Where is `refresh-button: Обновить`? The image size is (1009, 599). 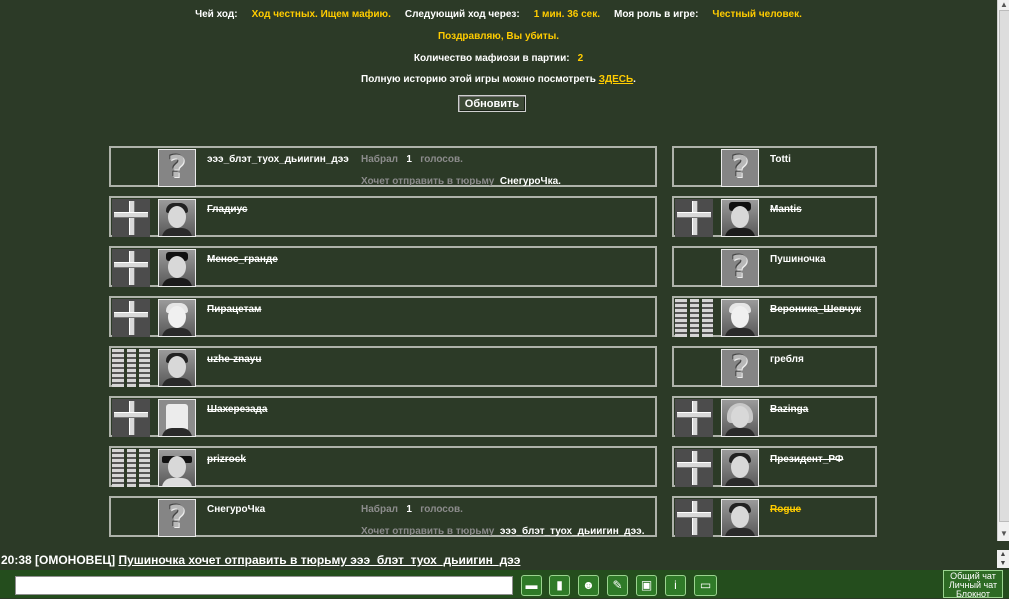
refresh-button: Обновить is located at coordinates (492, 103).